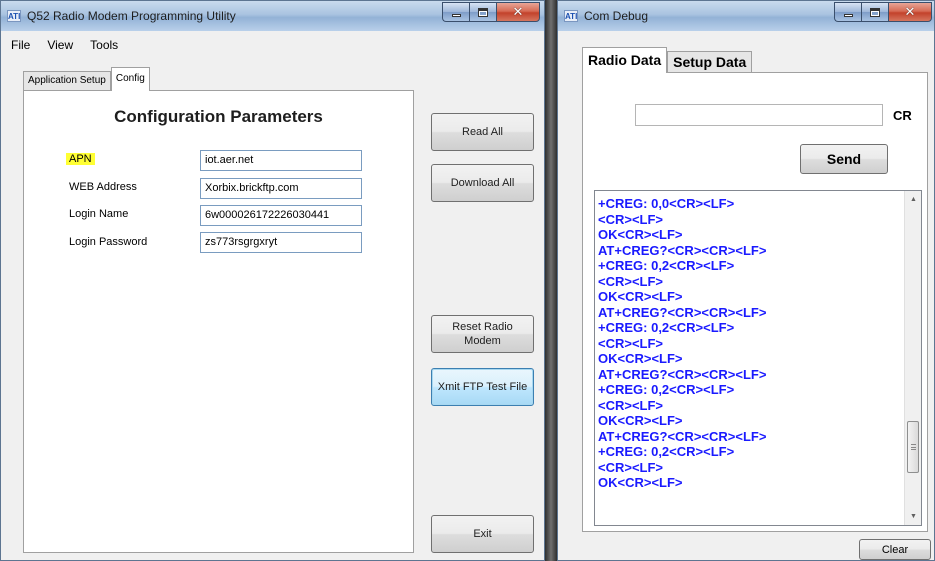 This screenshot has height=561, width=935. I want to click on menu-file: File, so click(20, 45).